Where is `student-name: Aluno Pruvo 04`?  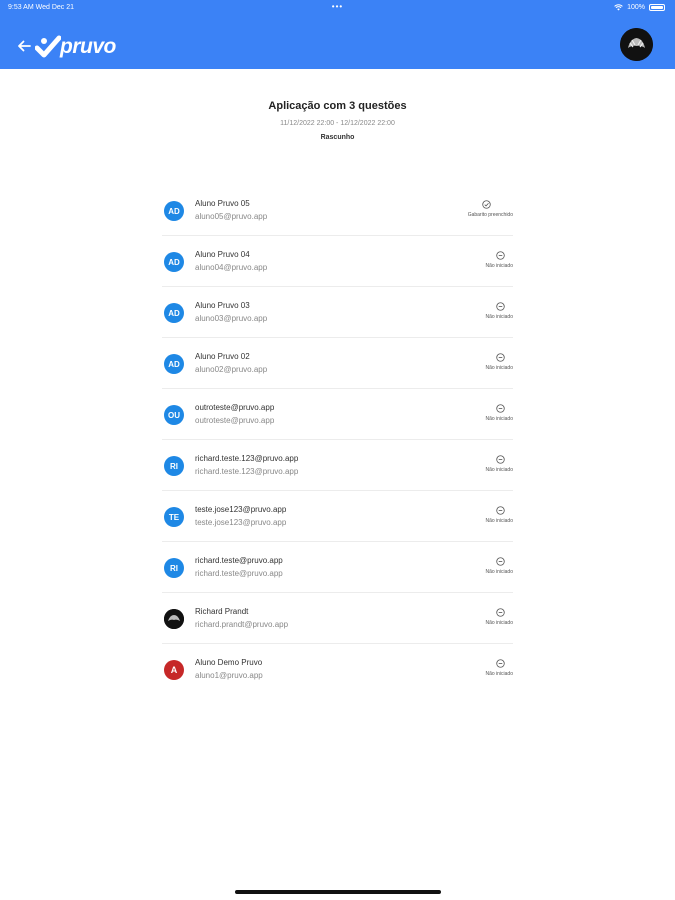
student-name: Aluno Pruvo 04 is located at coordinates (222, 254).